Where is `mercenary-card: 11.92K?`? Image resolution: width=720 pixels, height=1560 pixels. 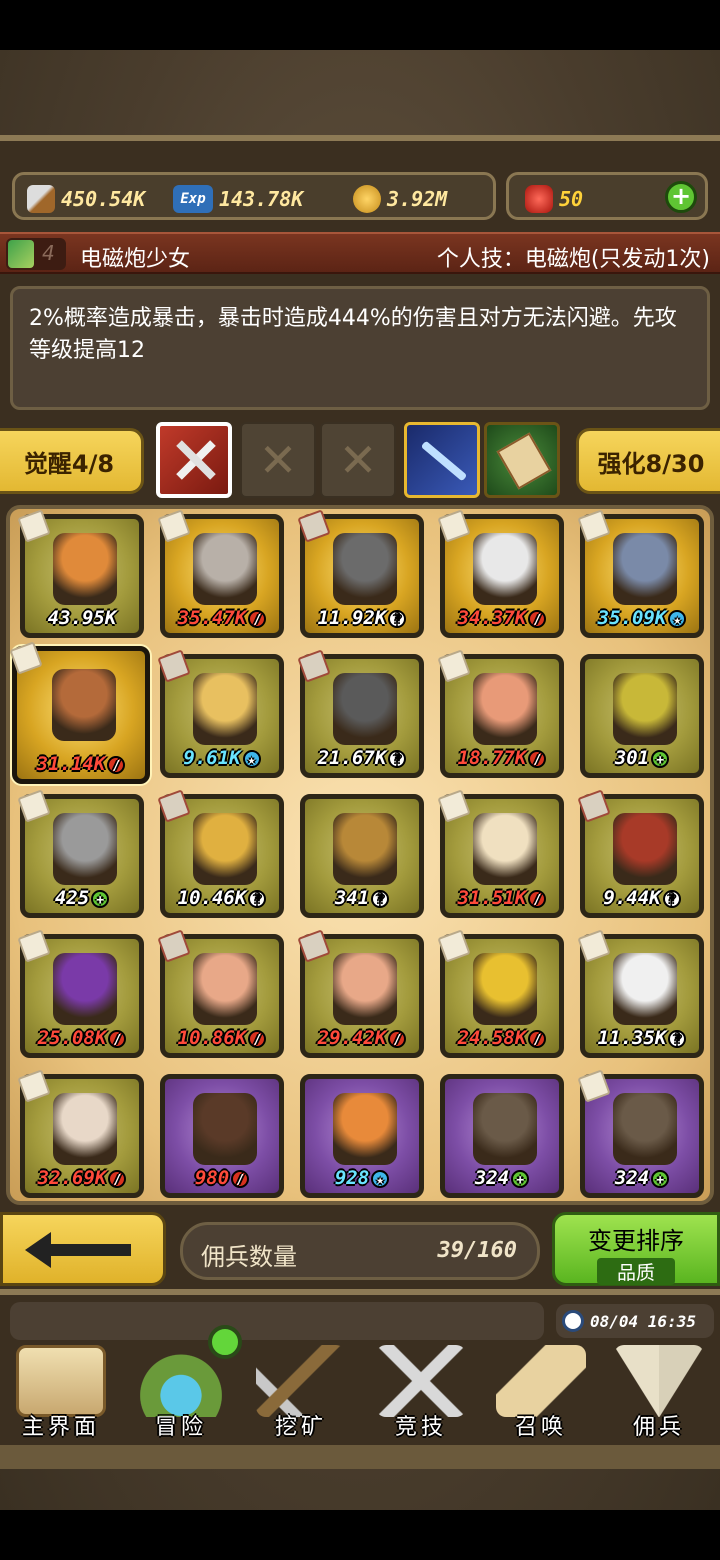
mercenary-card: 11.92K? is located at coordinates (360, 573).